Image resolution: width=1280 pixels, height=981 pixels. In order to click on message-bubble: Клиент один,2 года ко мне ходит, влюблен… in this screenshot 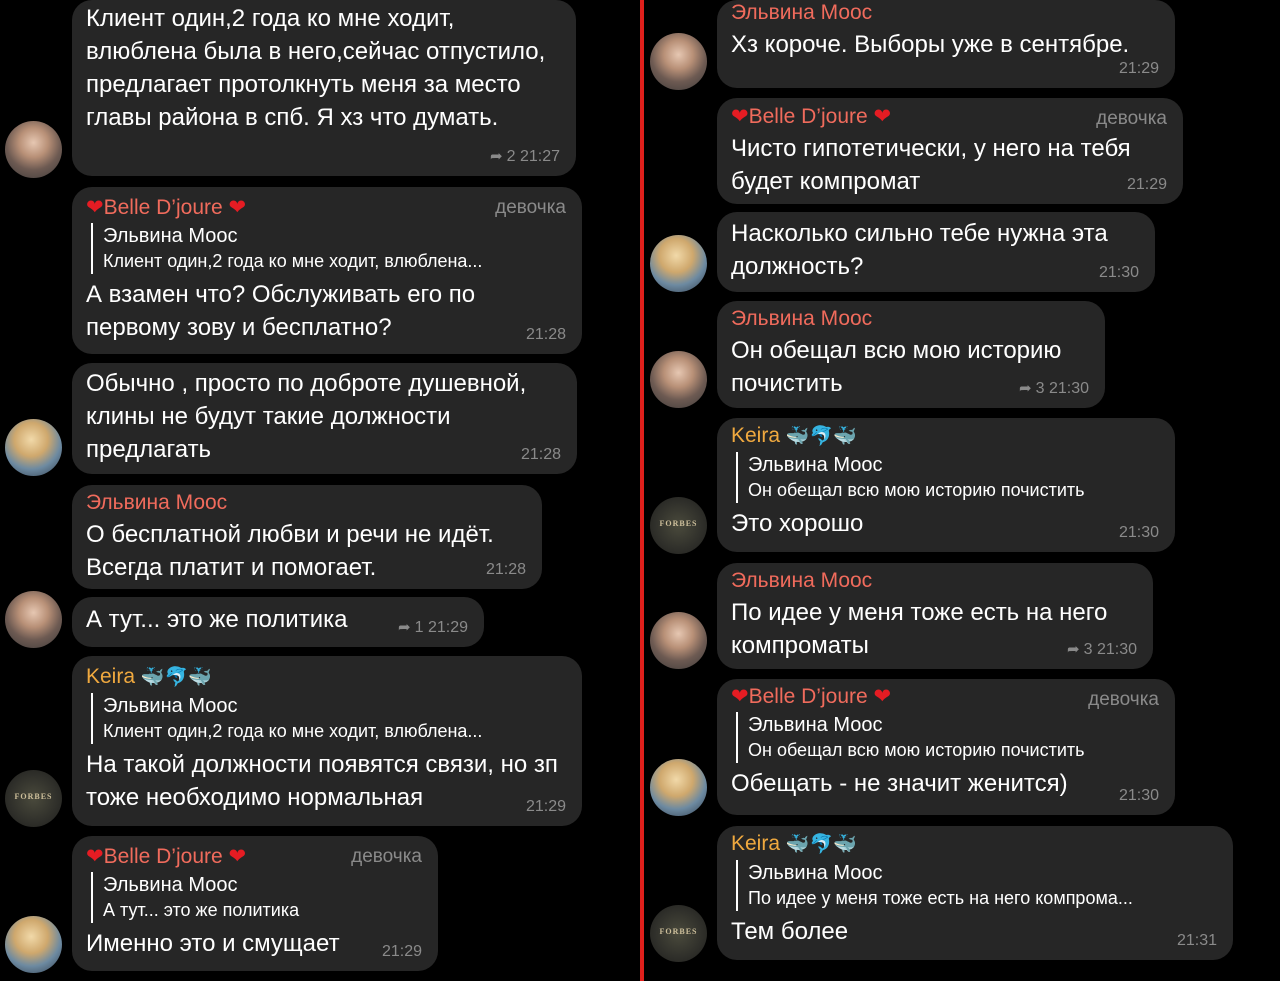, I will do `click(324, 88)`.